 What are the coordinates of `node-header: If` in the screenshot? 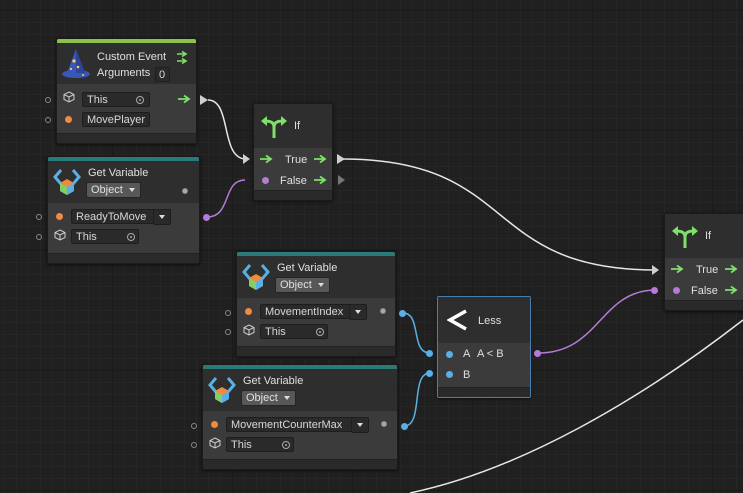 It's located at (704, 236).